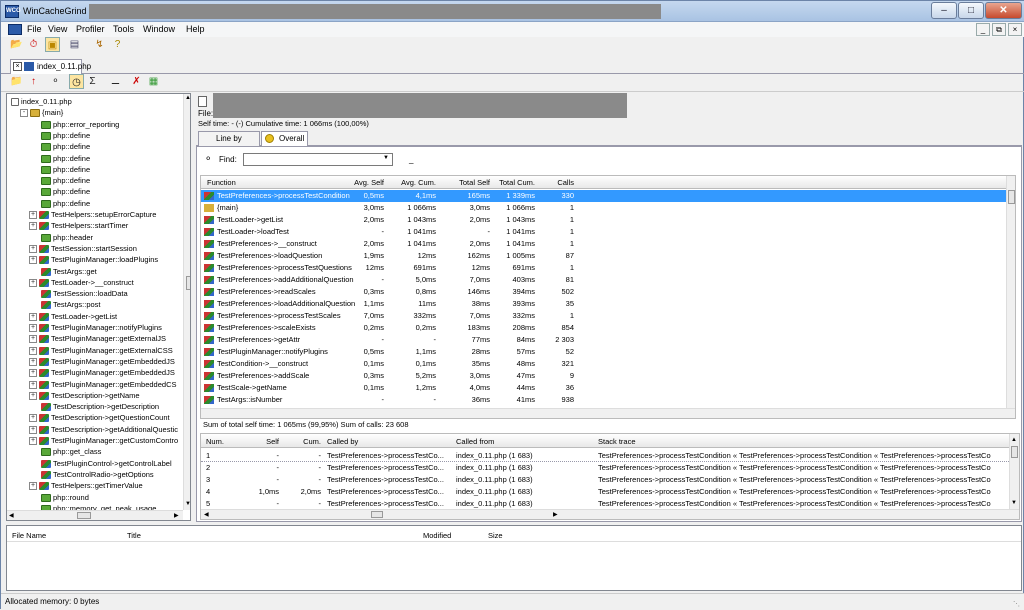  What do you see at coordinates (603, 340) in the screenshot?
I see `table-row: TestPreferences->getAttr - - 77ms 84ms 2 303` at bounding box center [603, 340].